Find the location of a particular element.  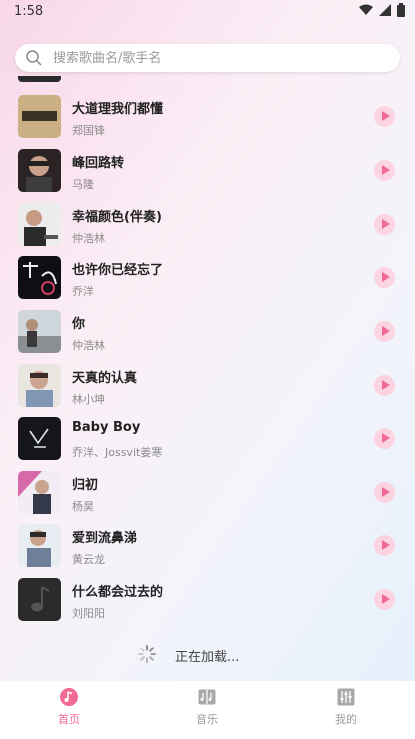

song-title: 爱到流鼻涕 is located at coordinates (104, 536).